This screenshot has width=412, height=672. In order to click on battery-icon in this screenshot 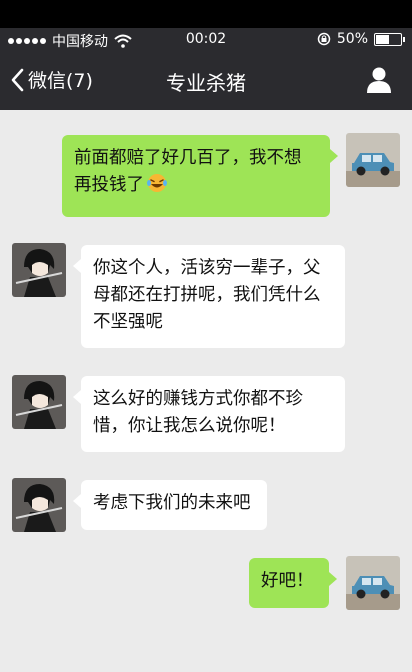, I will do `click(389, 39)`.